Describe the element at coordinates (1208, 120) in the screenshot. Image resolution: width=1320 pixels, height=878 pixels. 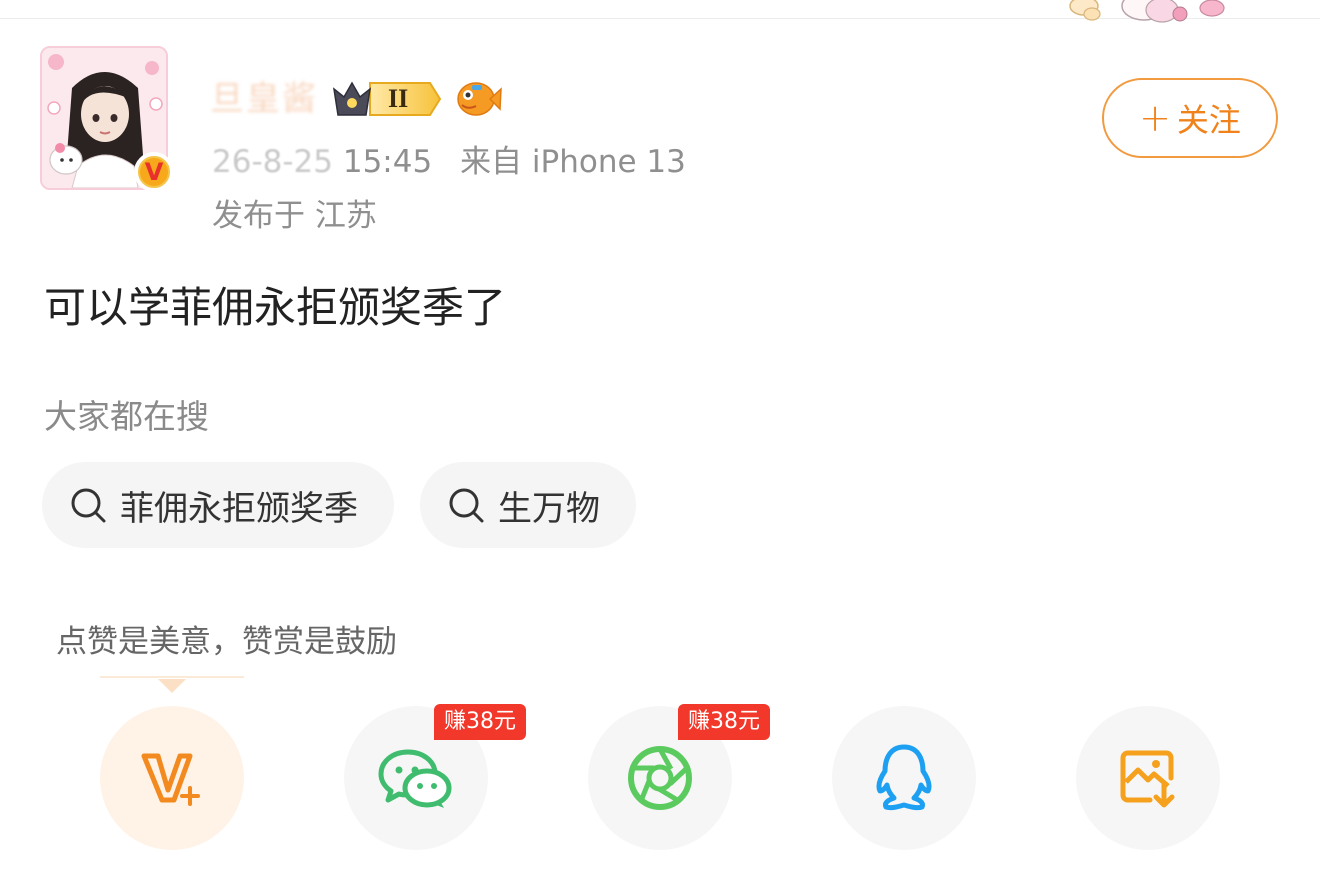
I see `follow-label: 关注` at that location.